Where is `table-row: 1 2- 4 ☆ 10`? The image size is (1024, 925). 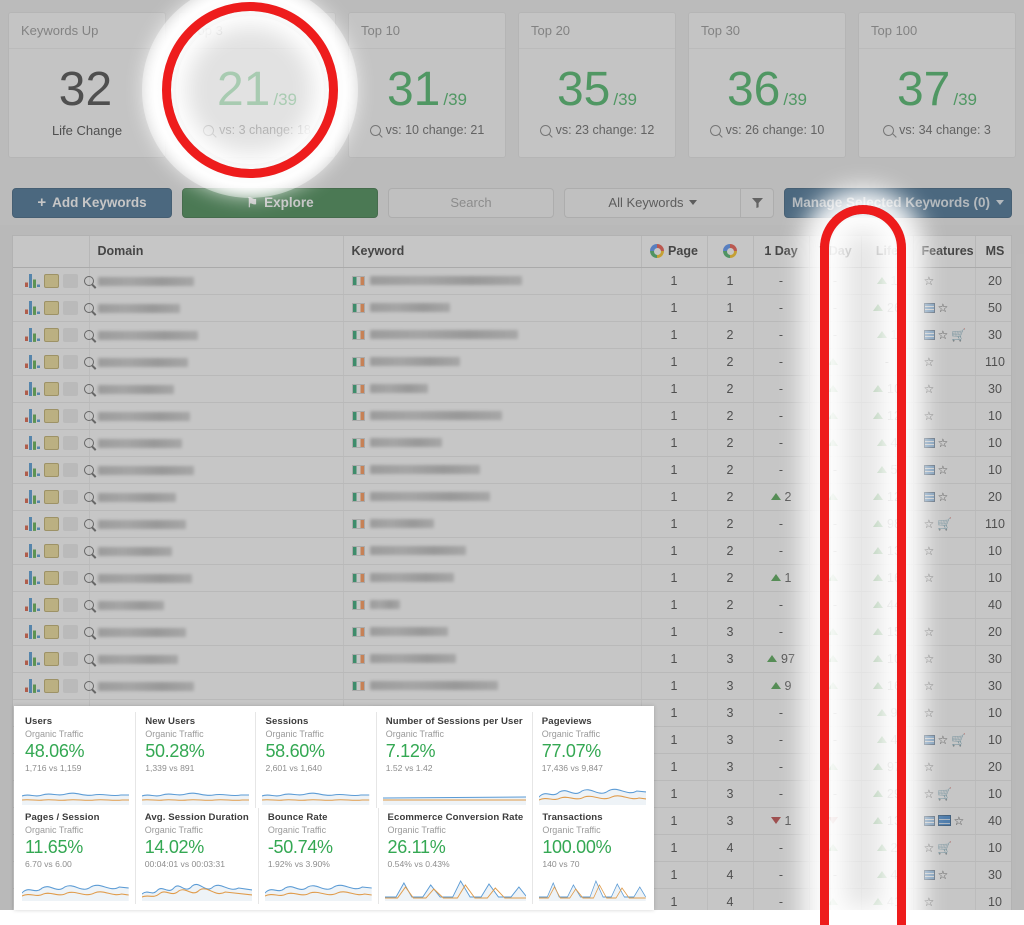
table-row: 1 2- 4 ☆ 10 is located at coordinates (512, 443).